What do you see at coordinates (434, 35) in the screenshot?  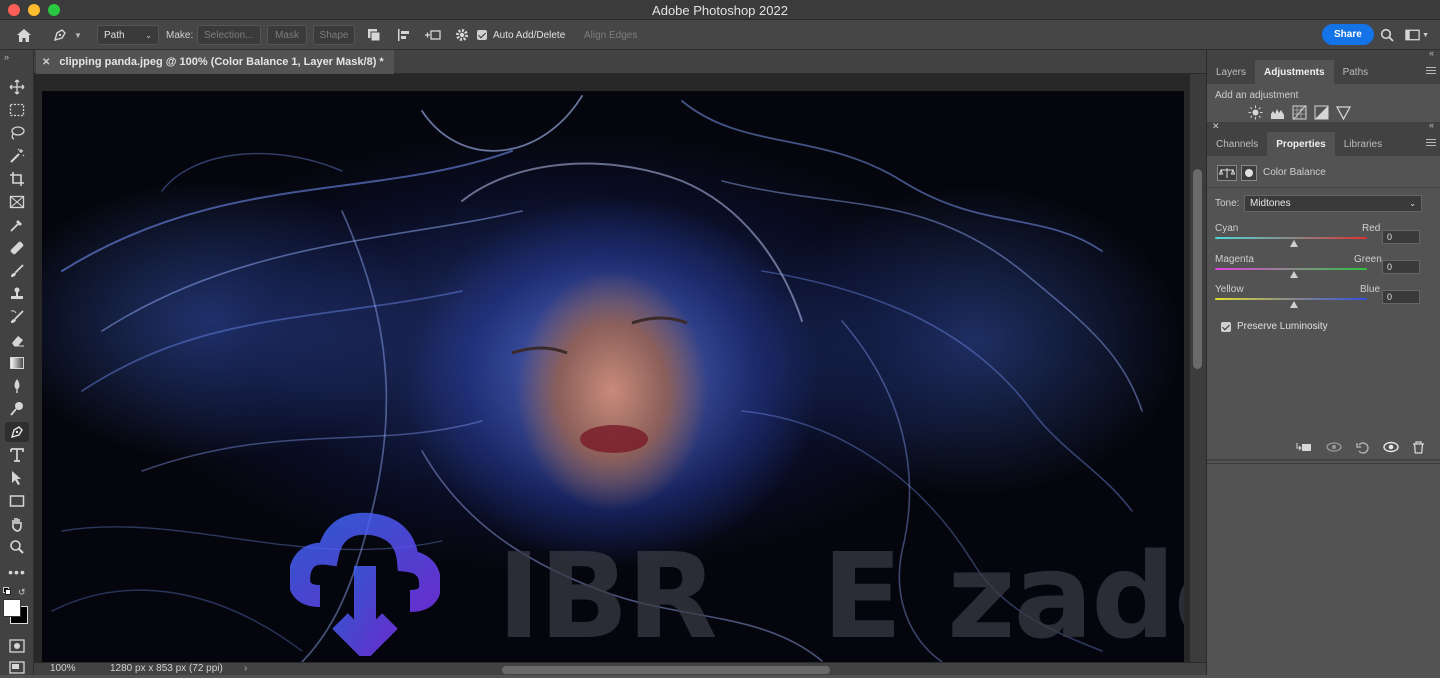 I see `path-arrangement-button` at bounding box center [434, 35].